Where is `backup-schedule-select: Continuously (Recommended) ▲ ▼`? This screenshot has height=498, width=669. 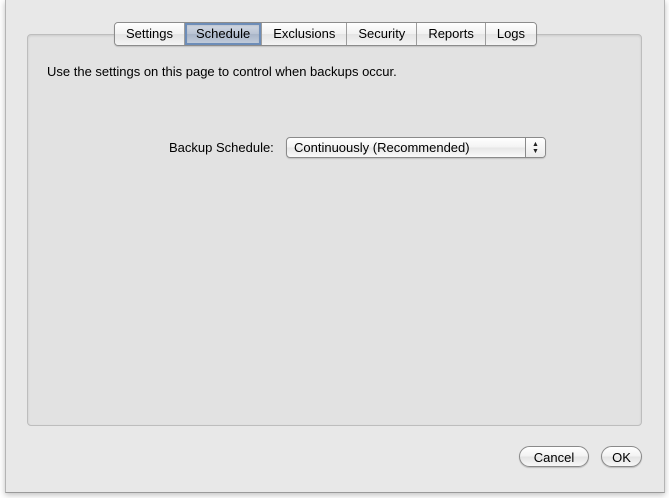
backup-schedule-select: Continuously (Recommended) ▲ ▼ is located at coordinates (416, 147).